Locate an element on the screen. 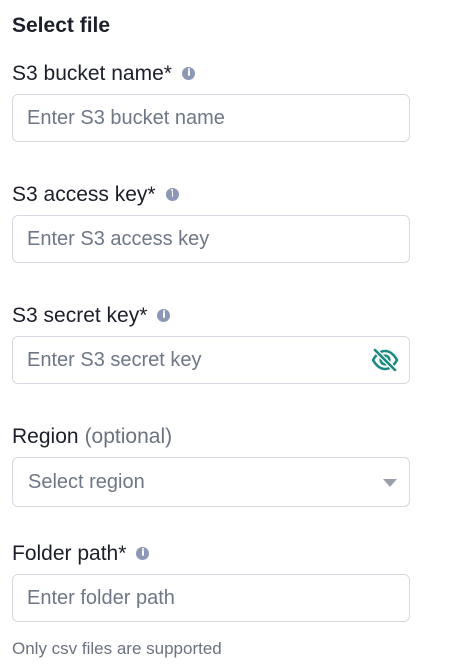 The image size is (474, 668). bucket-name-label: S3 bucket name * is located at coordinates (103, 74).